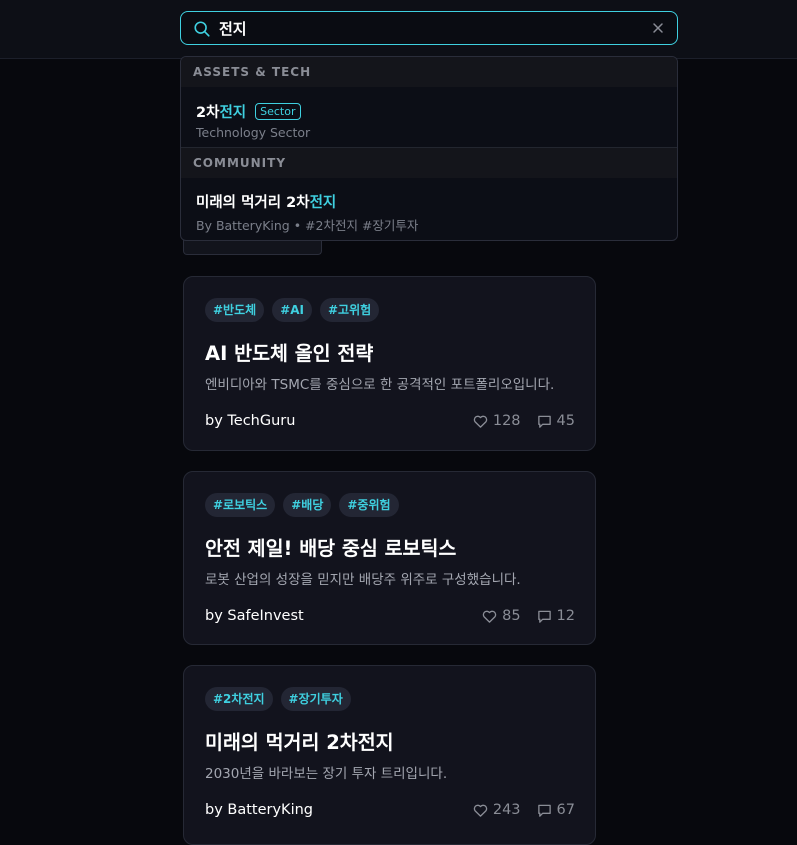 Image resolution: width=797 pixels, height=845 pixels. I want to click on search-input, so click(419, 28).